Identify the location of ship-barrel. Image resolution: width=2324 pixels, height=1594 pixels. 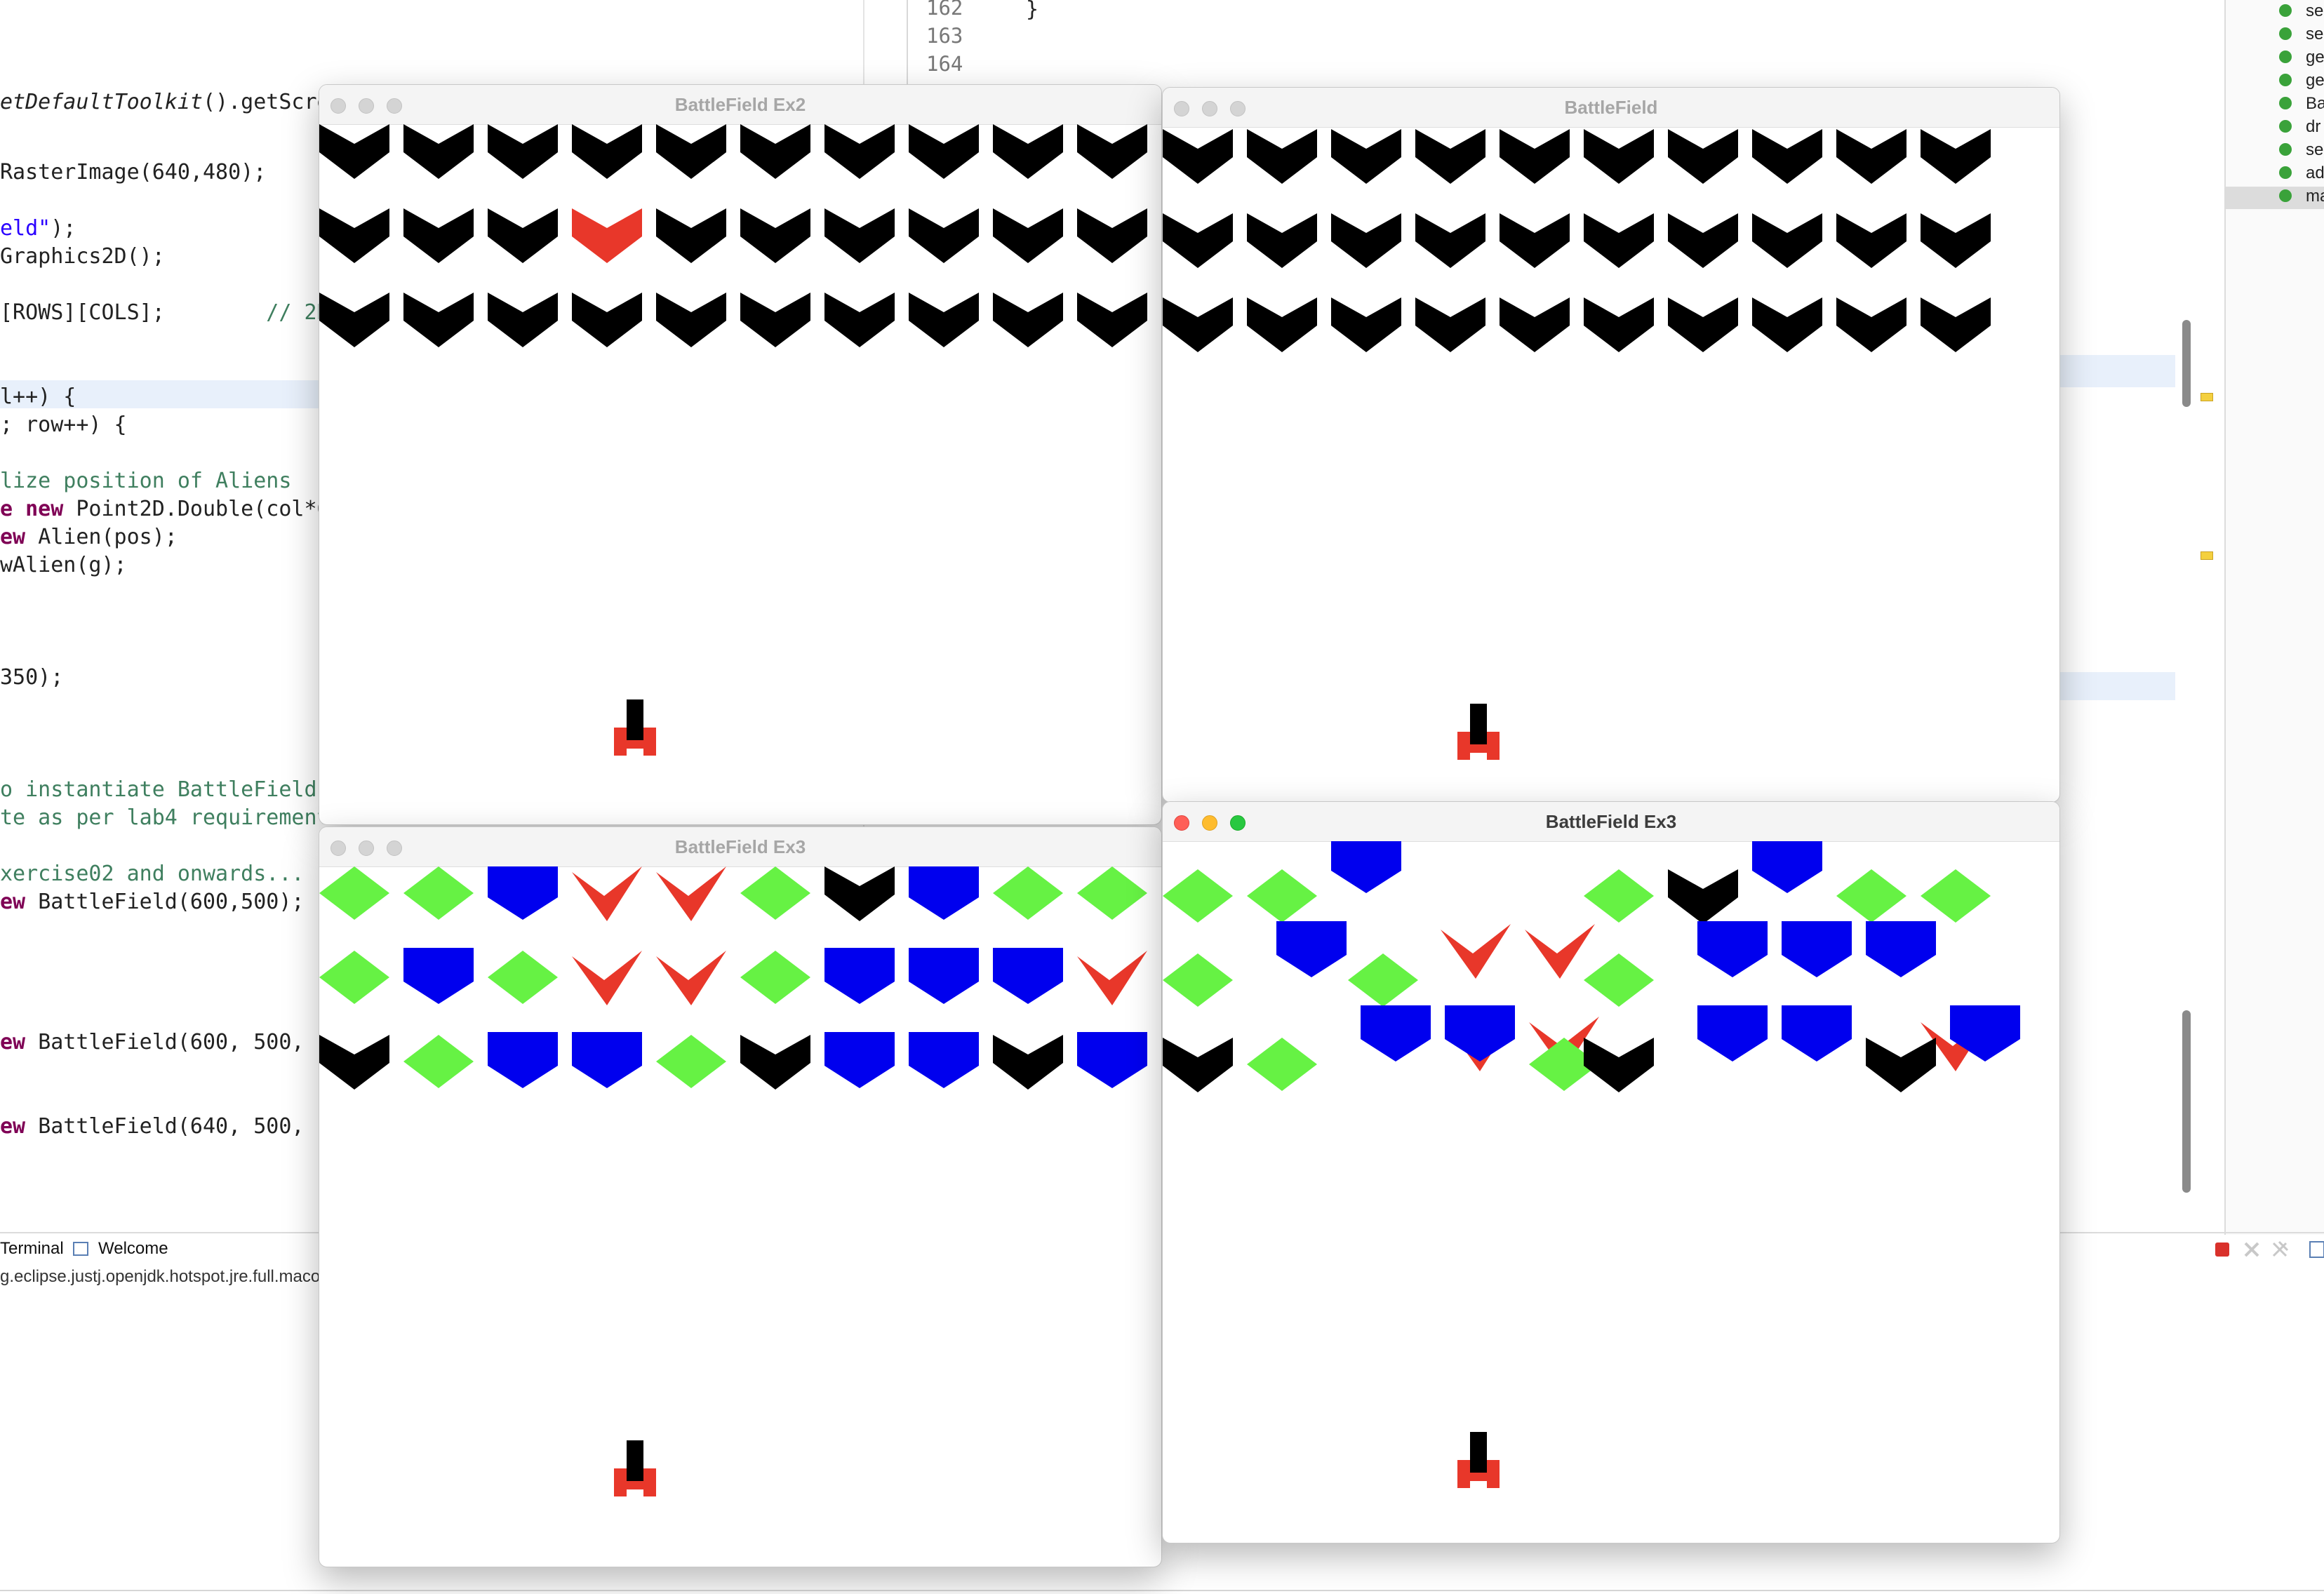
(635, 719).